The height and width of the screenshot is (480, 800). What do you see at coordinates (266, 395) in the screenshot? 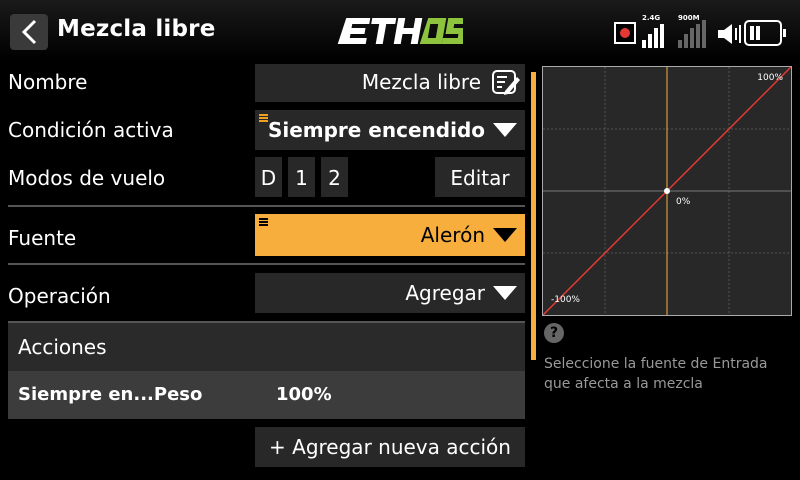
I see `action-row: Siempre en...Peso 100%` at bounding box center [266, 395].